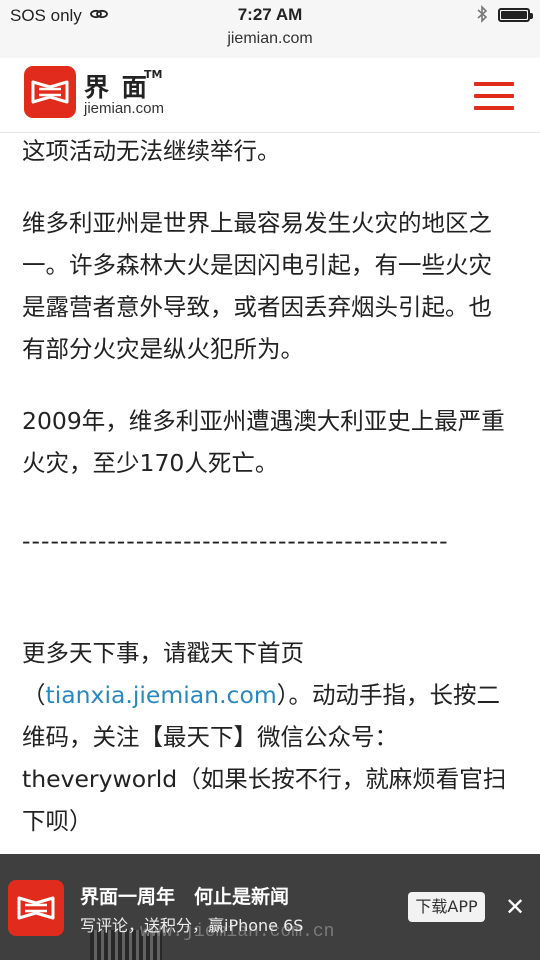 The width and height of the screenshot is (540, 960). I want to click on hamburger-menu-button, so click(494, 97).